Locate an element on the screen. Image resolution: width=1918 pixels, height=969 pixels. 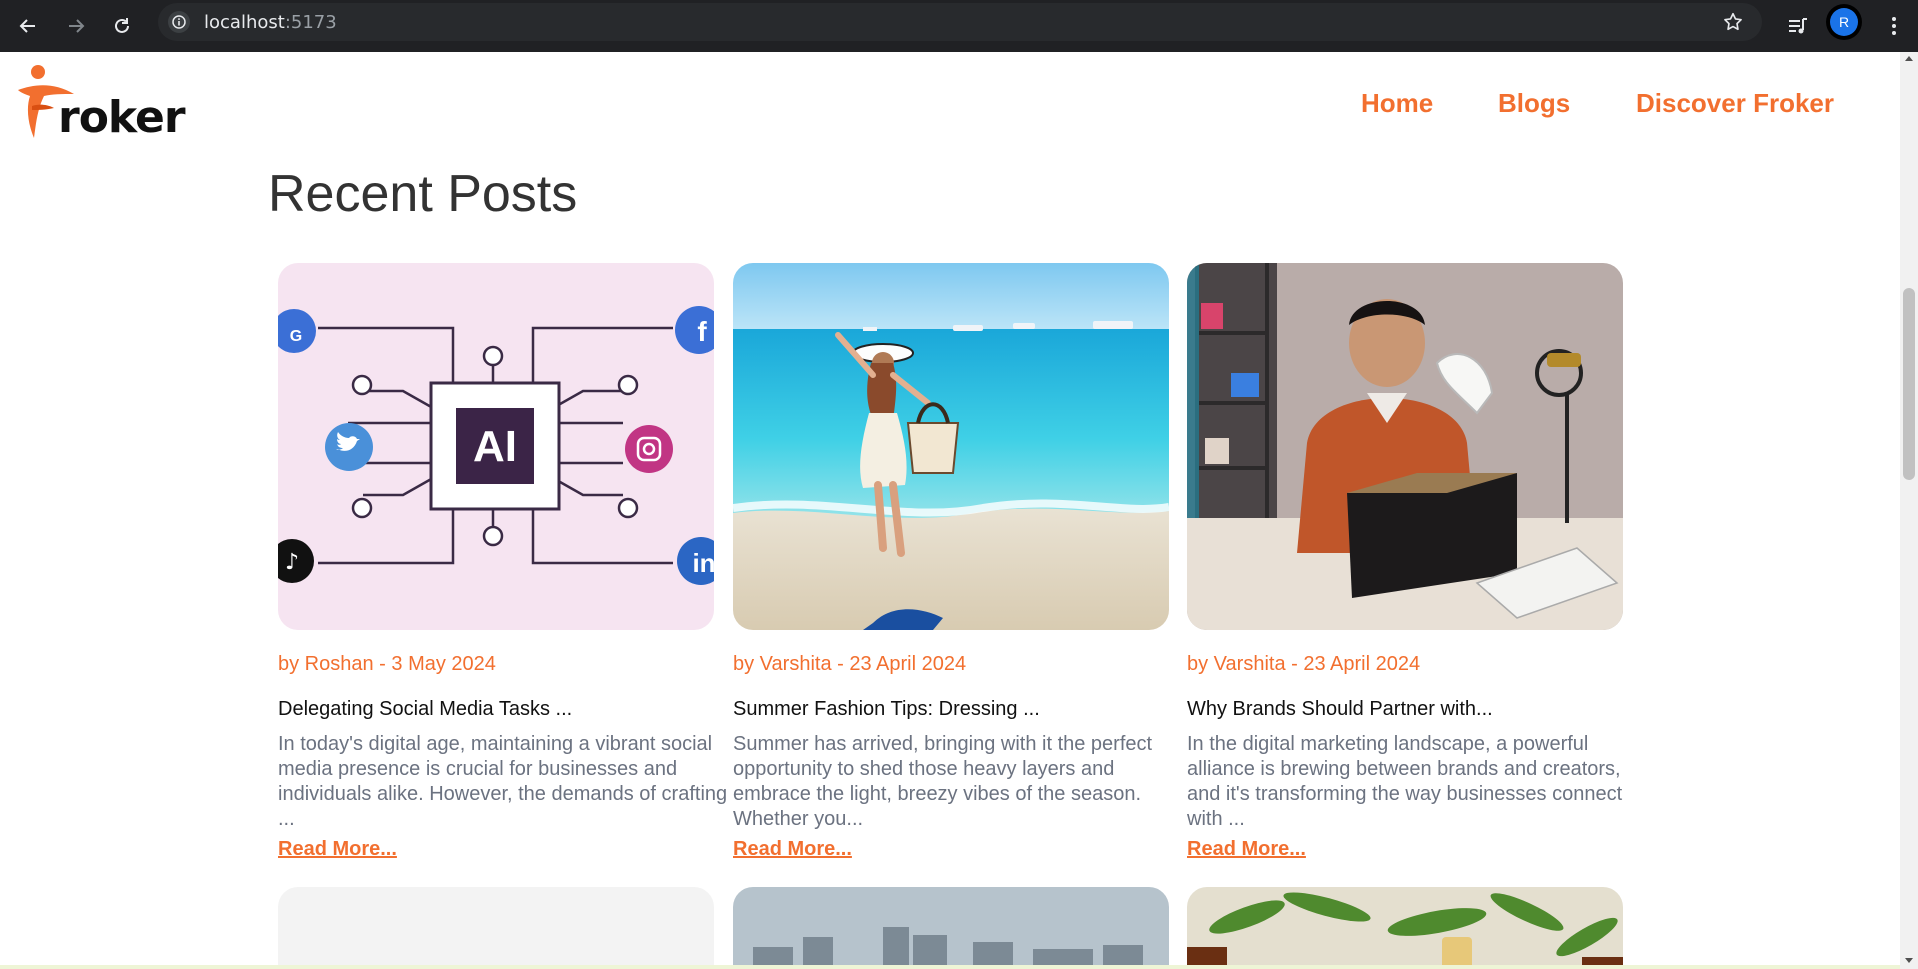
creator-unboxing-shoe-photo is located at coordinates (1405, 446).